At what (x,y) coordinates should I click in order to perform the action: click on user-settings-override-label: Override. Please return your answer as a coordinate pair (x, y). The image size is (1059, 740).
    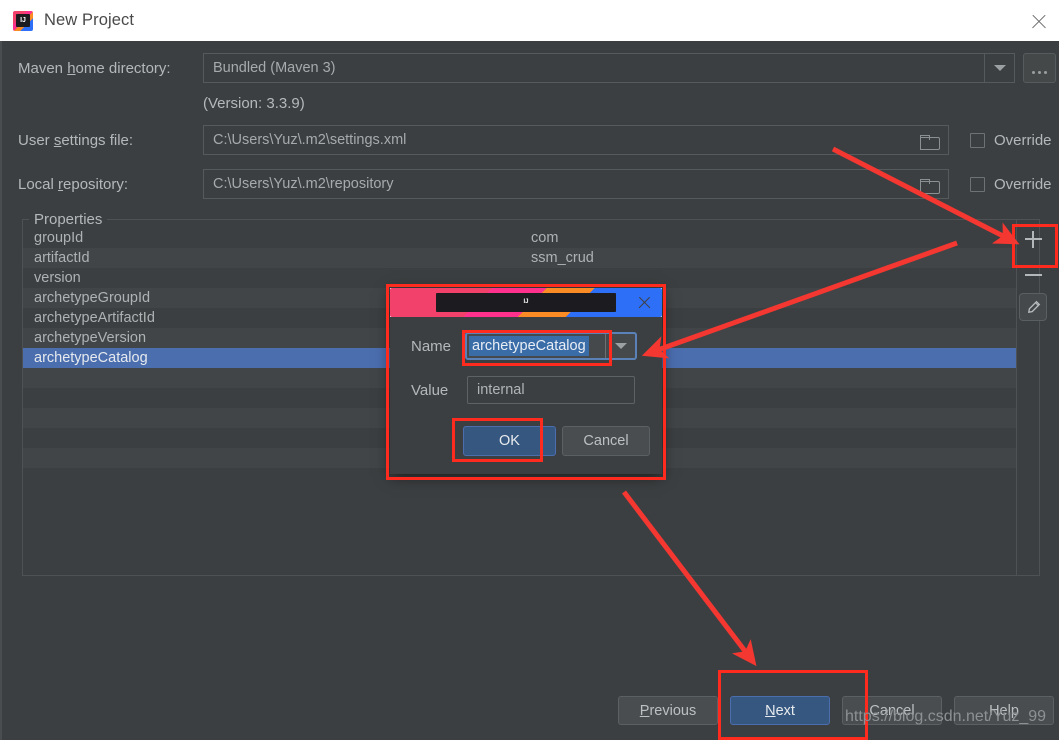
    Looking at the image, I should click on (1023, 140).